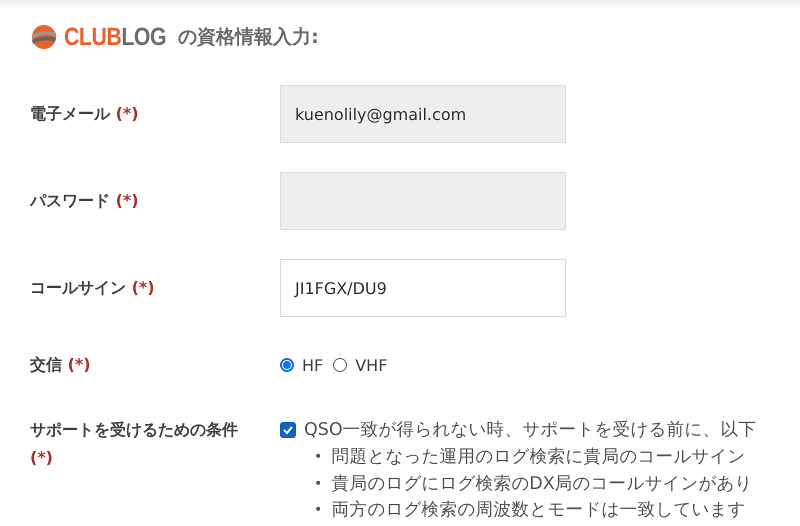 The image size is (800, 526). What do you see at coordinates (134, 444) in the screenshot?
I see `field-label: サポートを受けるための条件 (*)` at bounding box center [134, 444].